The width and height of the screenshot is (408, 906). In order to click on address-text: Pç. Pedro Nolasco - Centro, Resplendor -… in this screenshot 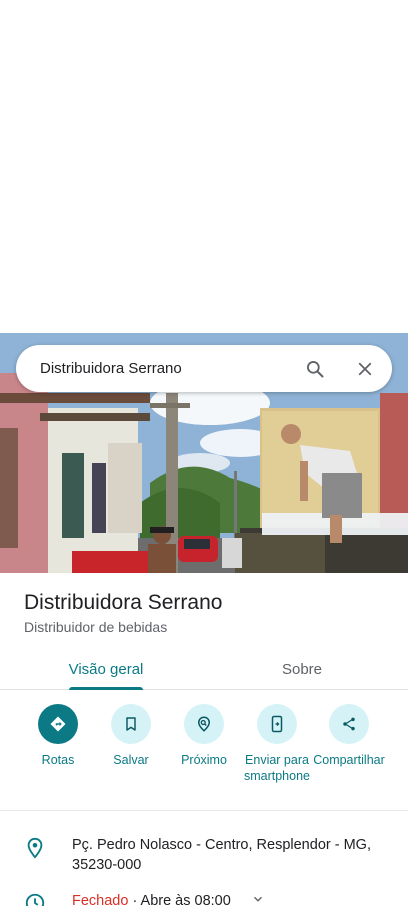, I will do `click(221, 855)`.